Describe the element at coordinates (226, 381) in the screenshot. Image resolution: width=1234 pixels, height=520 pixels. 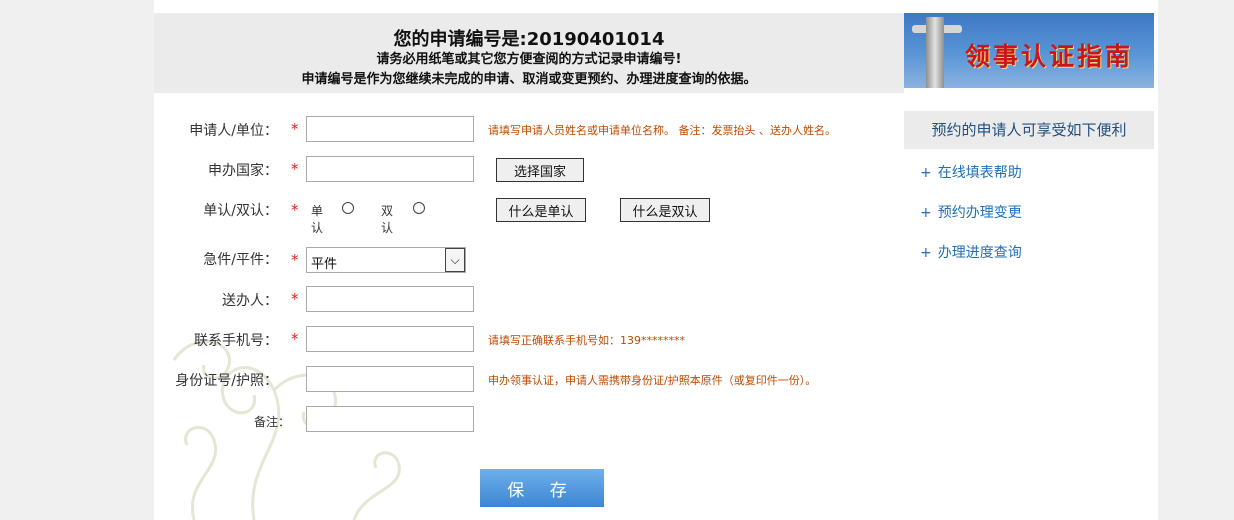
I see `id-number-label: 身份证号/护照：` at that location.